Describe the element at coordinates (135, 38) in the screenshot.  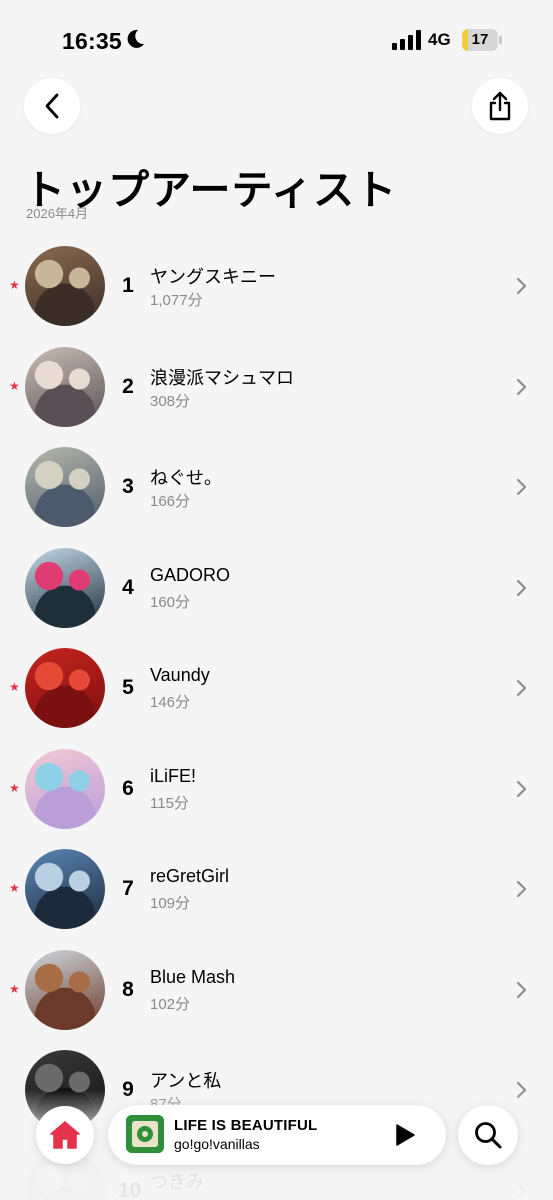
I see `moon-icon` at that location.